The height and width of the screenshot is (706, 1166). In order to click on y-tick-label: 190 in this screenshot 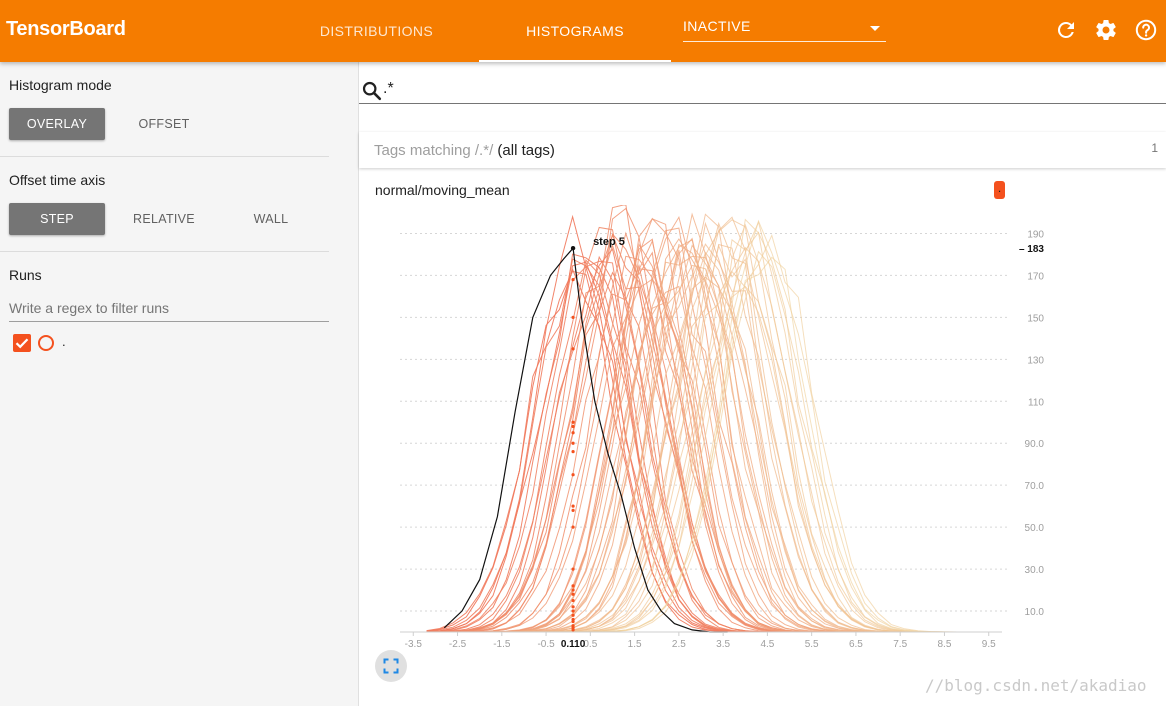, I will do `click(1035, 234)`.